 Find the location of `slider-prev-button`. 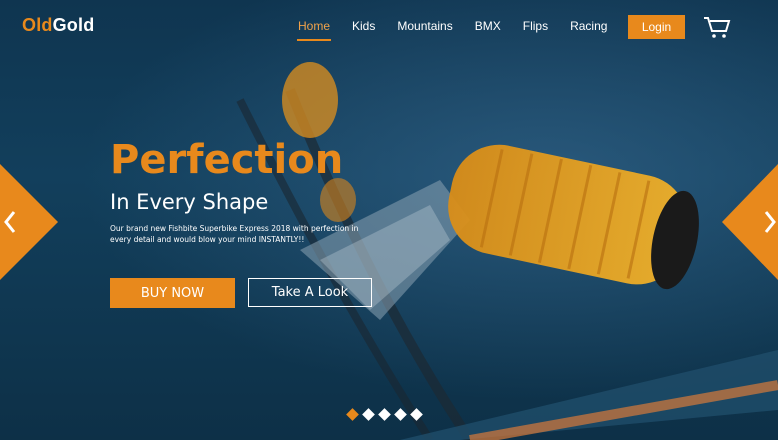

slider-prev-button is located at coordinates (29, 222).